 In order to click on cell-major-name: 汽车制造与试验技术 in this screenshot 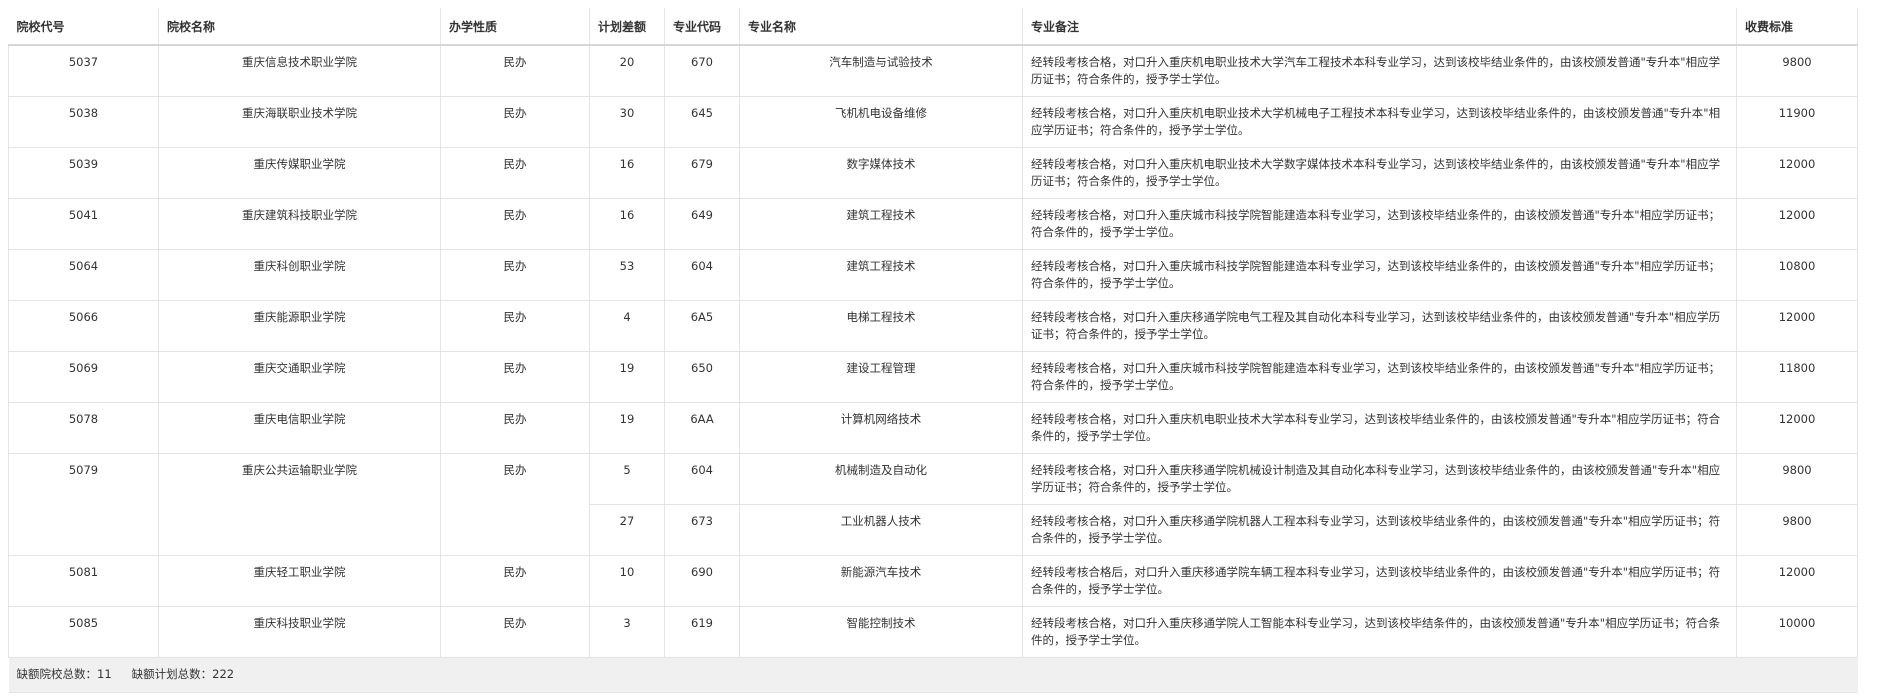, I will do `click(881, 71)`.